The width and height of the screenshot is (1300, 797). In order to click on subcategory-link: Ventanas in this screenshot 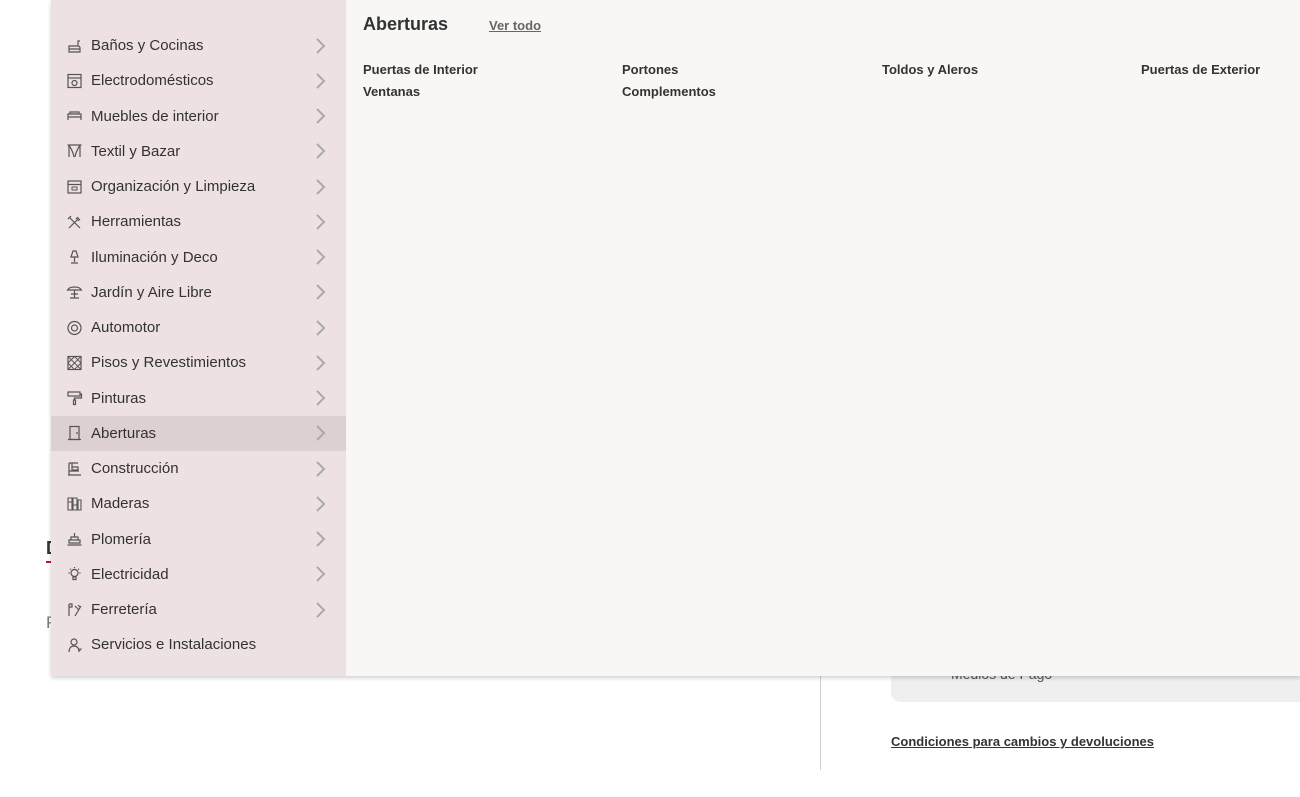, I will do `click(391, 91)`.